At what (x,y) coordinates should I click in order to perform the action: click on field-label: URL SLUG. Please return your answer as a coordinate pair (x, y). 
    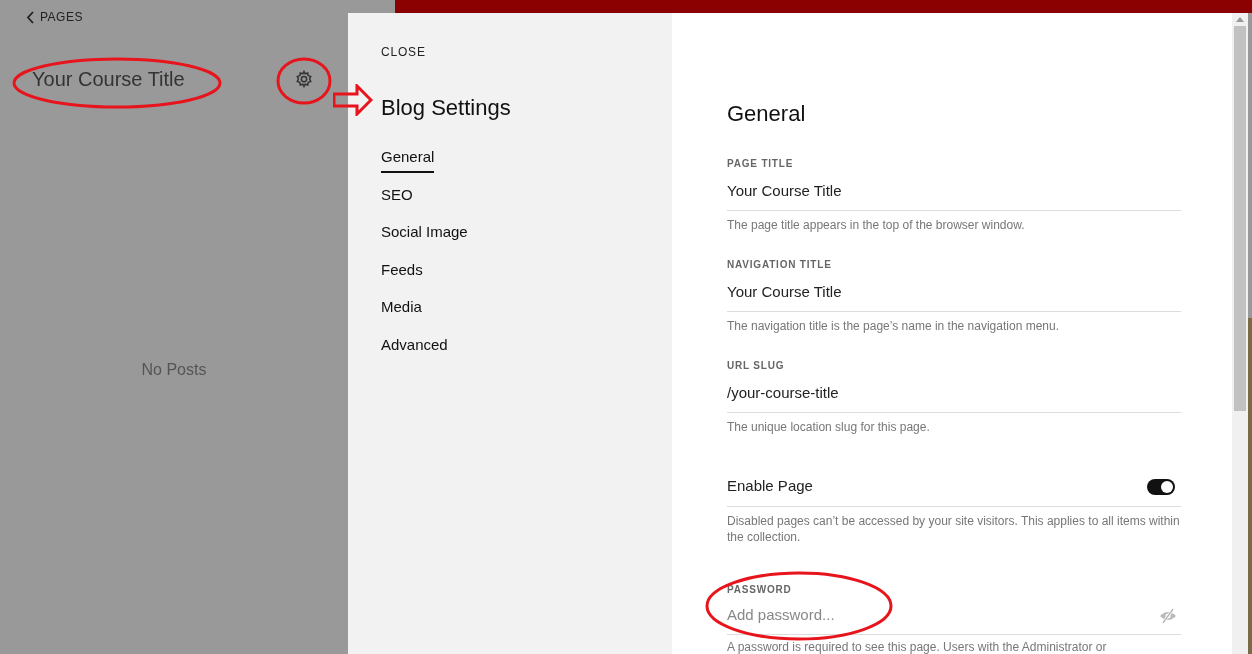
    Looking at the image, I should click on (756, 366).